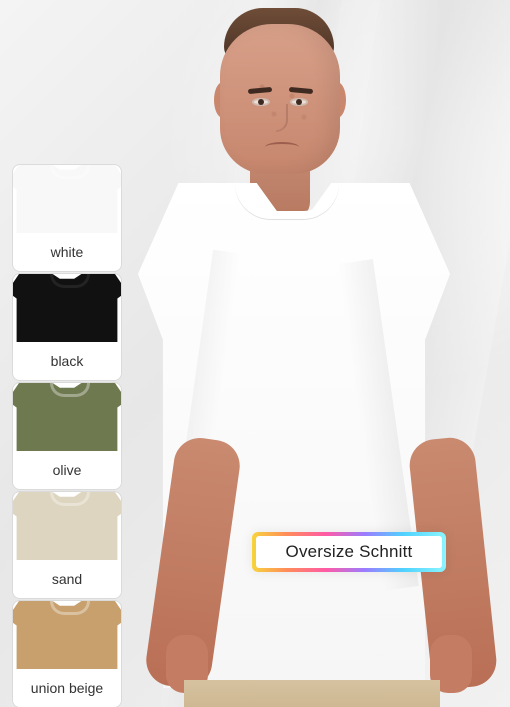 The width and height of the screenshot is (510, 707). Describe the element at coordinates (67, 470) in the screenshot. I see `swatch-label-olive: olive` at that location.